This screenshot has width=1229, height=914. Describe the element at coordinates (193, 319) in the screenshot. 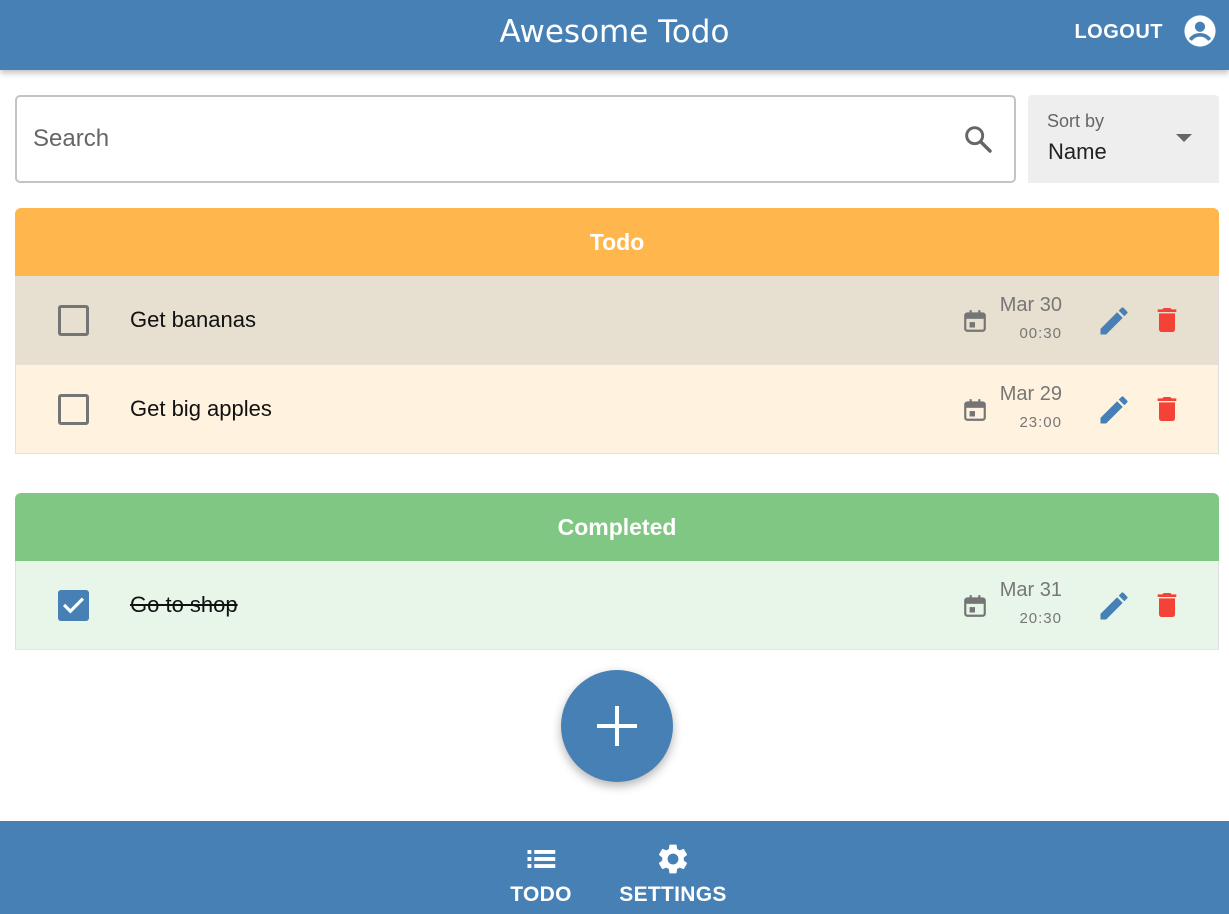

I see `task-text: Get bananas` at that location.